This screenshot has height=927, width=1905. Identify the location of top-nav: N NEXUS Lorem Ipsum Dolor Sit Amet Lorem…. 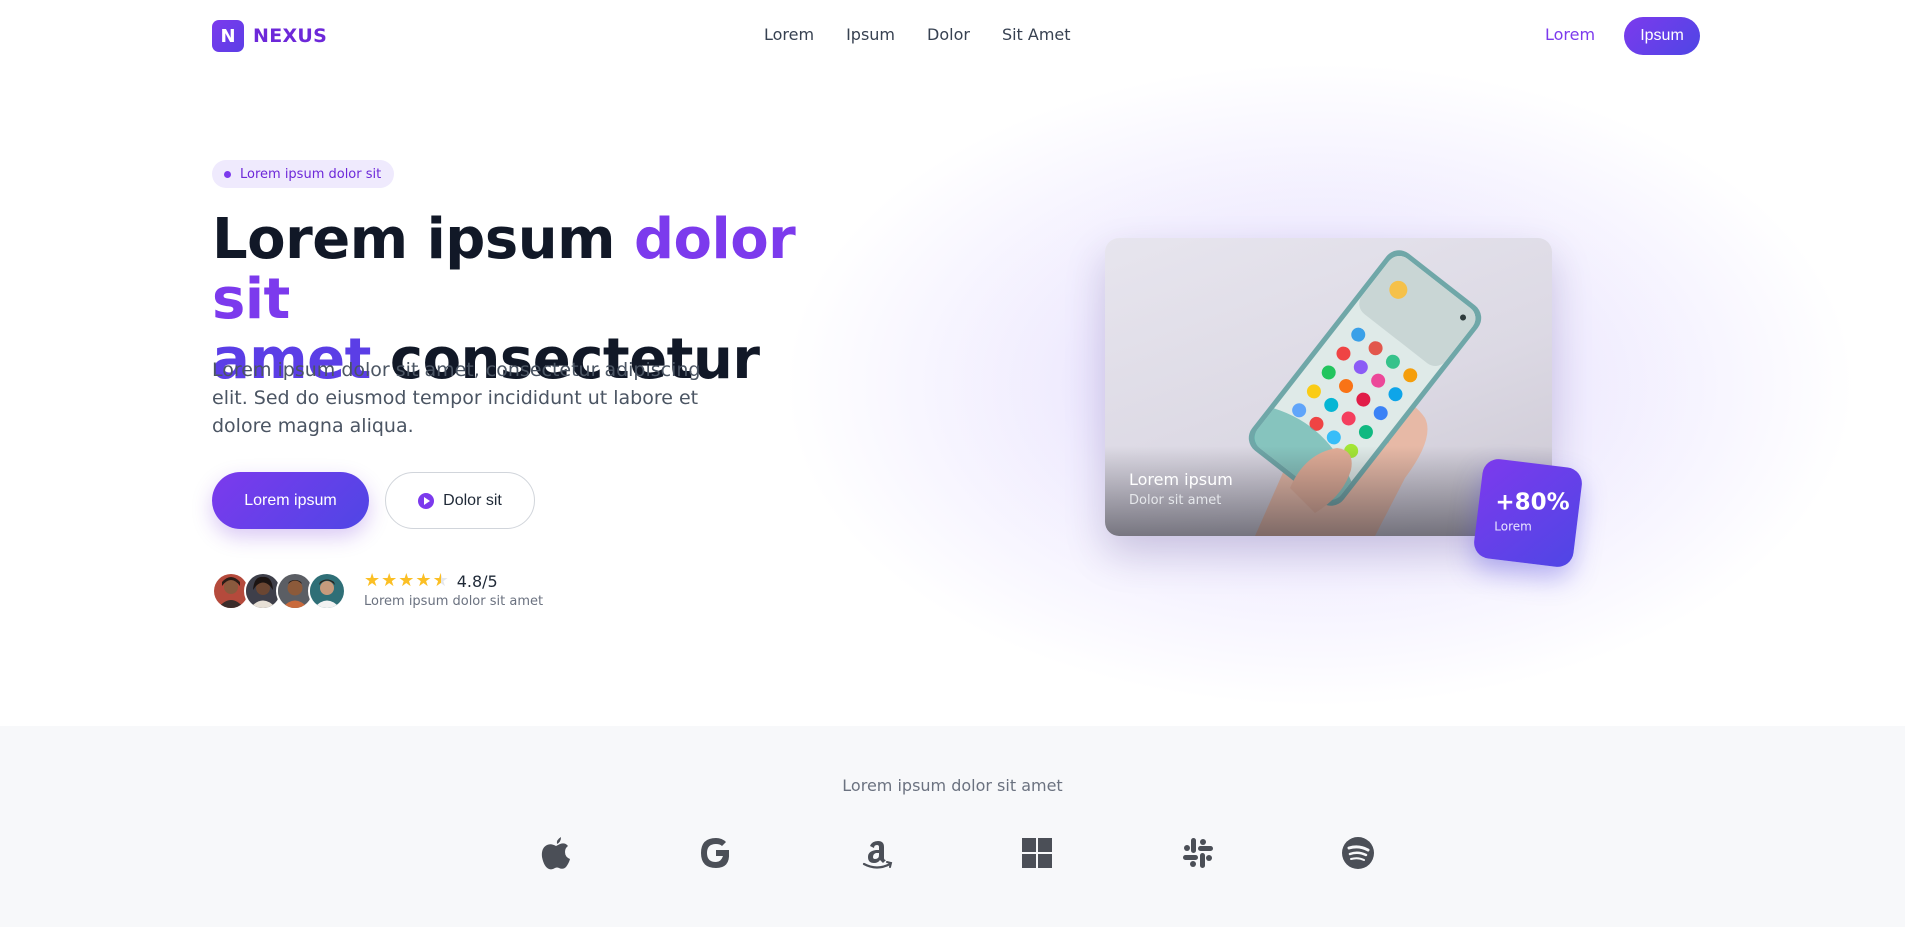
(952, 36).